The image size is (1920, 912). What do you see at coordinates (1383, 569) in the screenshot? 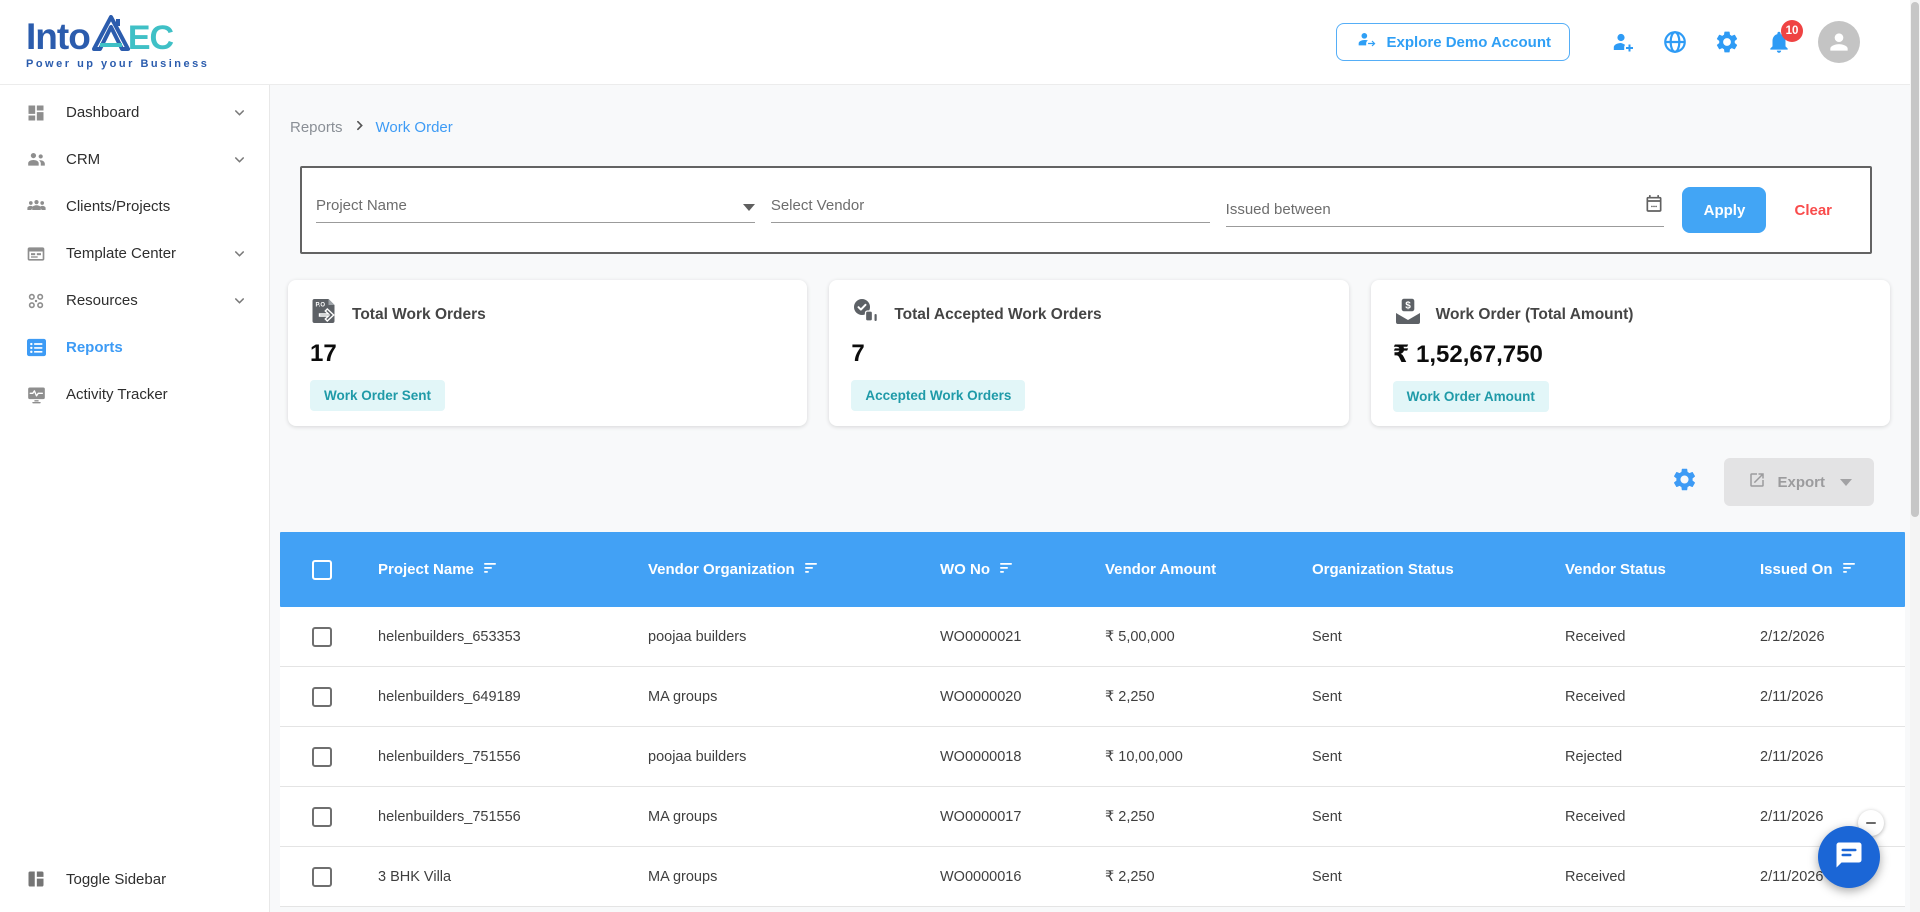
I see `column-label: Organization Status` at bounding box center [1383, 569].